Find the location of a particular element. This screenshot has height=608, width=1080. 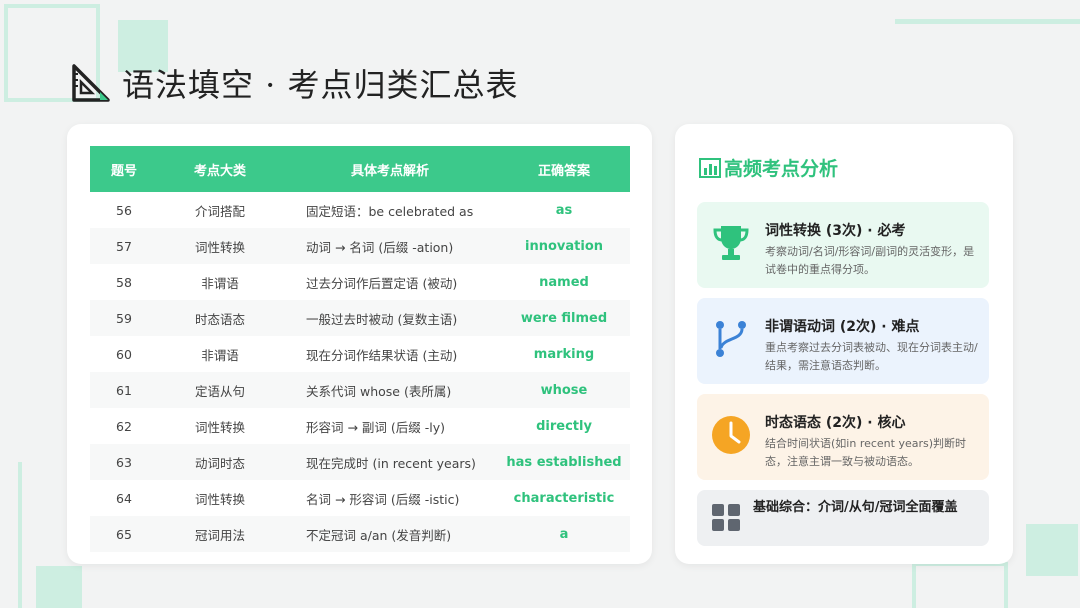

table-row: 60 非谓语 现在分词作结果状语 (主动) marking is located at coordinates (360, 354).